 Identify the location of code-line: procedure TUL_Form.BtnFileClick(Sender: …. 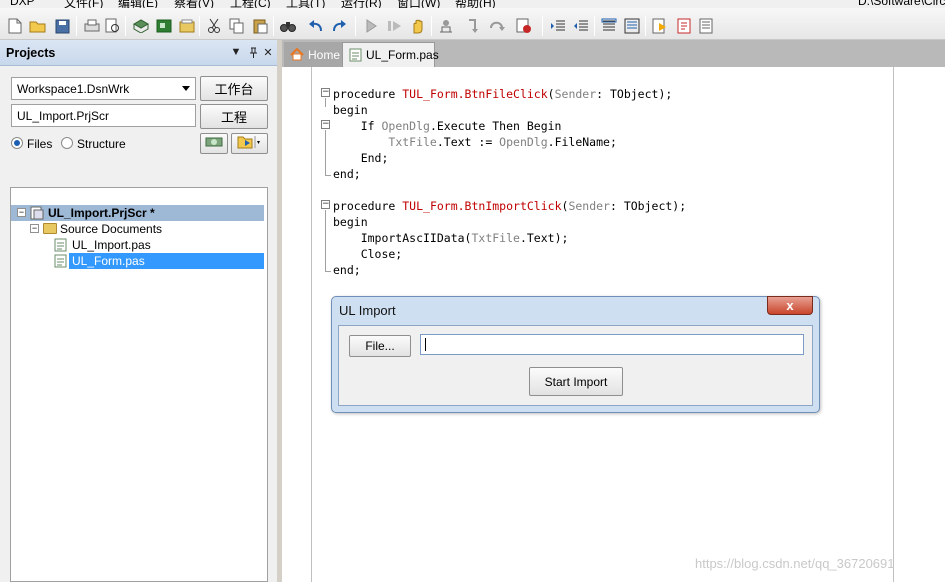
(503, 94).